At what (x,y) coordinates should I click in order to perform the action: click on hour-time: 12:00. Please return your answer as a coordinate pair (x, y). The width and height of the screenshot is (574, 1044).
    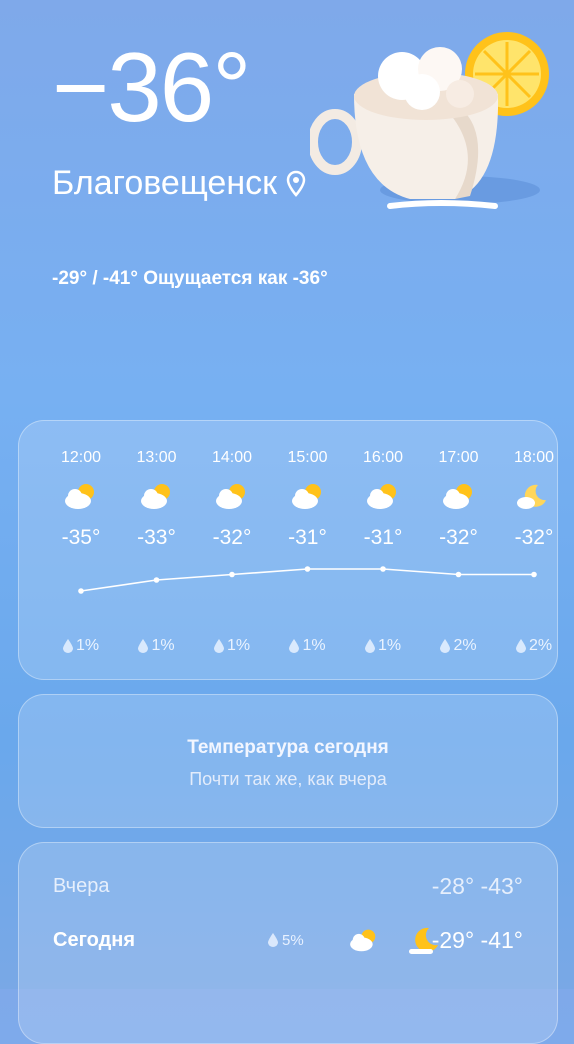
    Looking at the image, I should click on (81, 457).